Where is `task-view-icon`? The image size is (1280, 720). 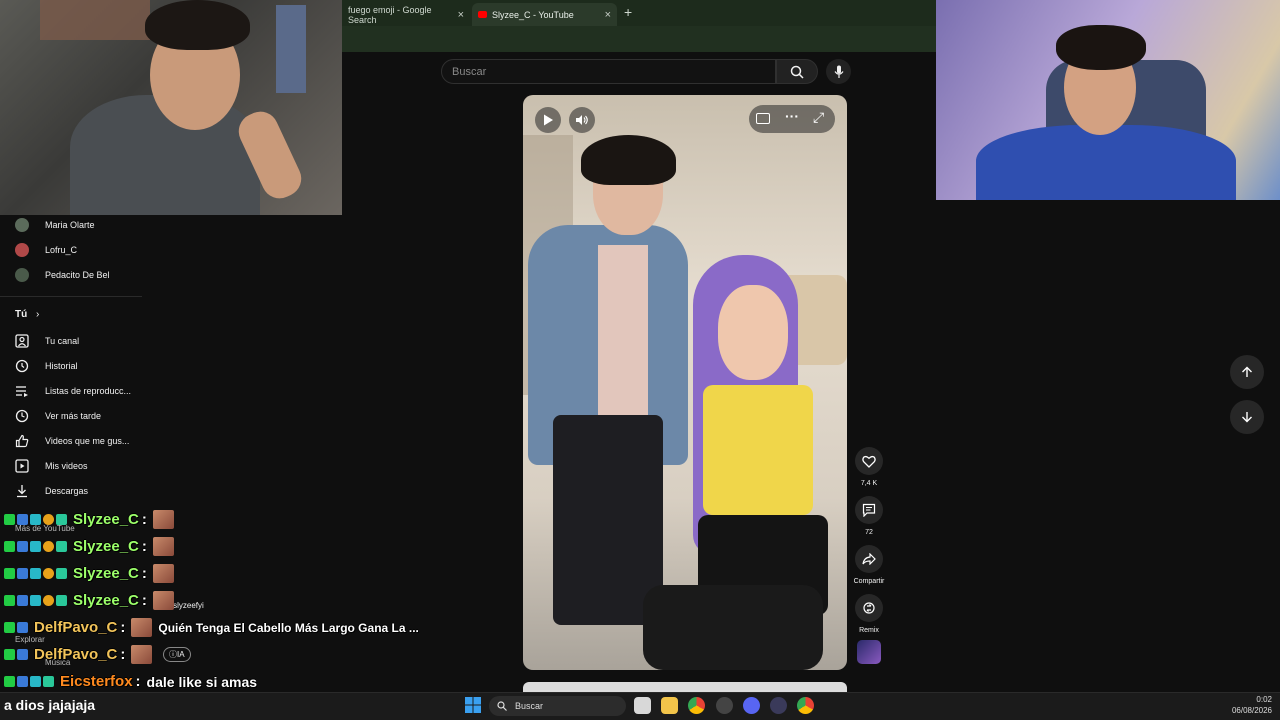 task-view-icon is located at coordinates (642, 705).